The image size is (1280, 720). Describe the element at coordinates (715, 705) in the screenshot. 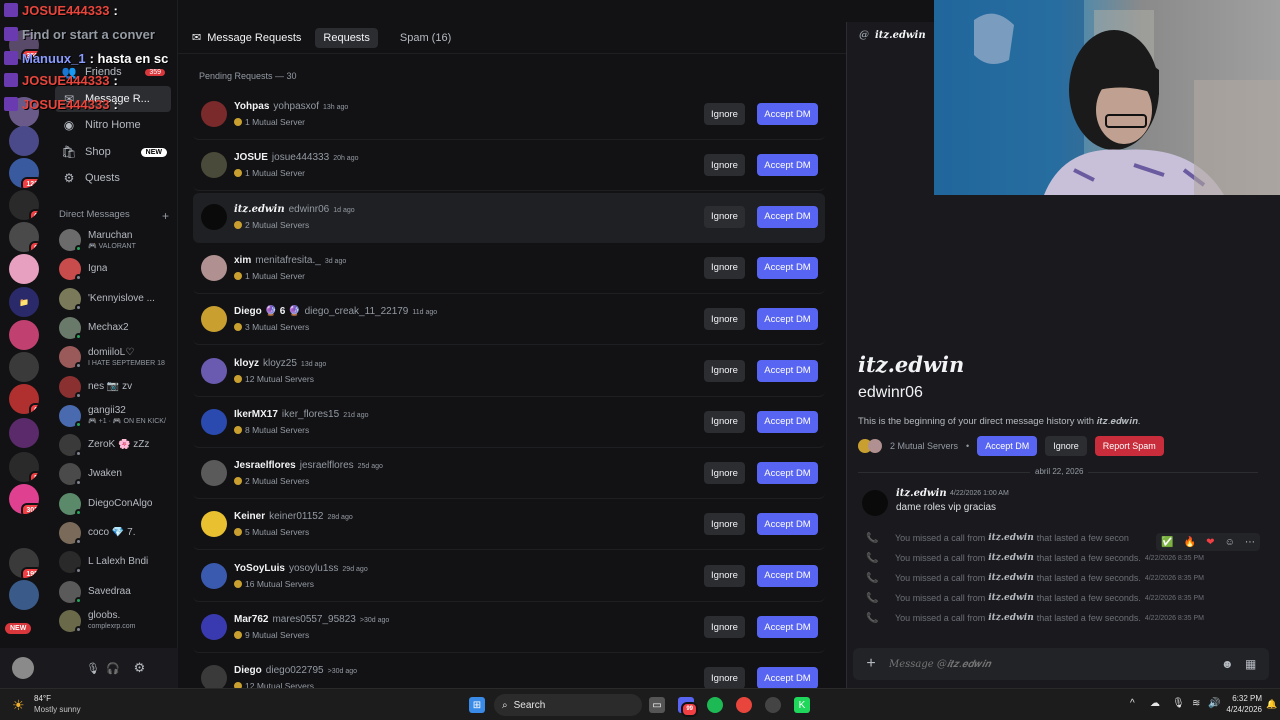

I see `spotify-icon` at that location.